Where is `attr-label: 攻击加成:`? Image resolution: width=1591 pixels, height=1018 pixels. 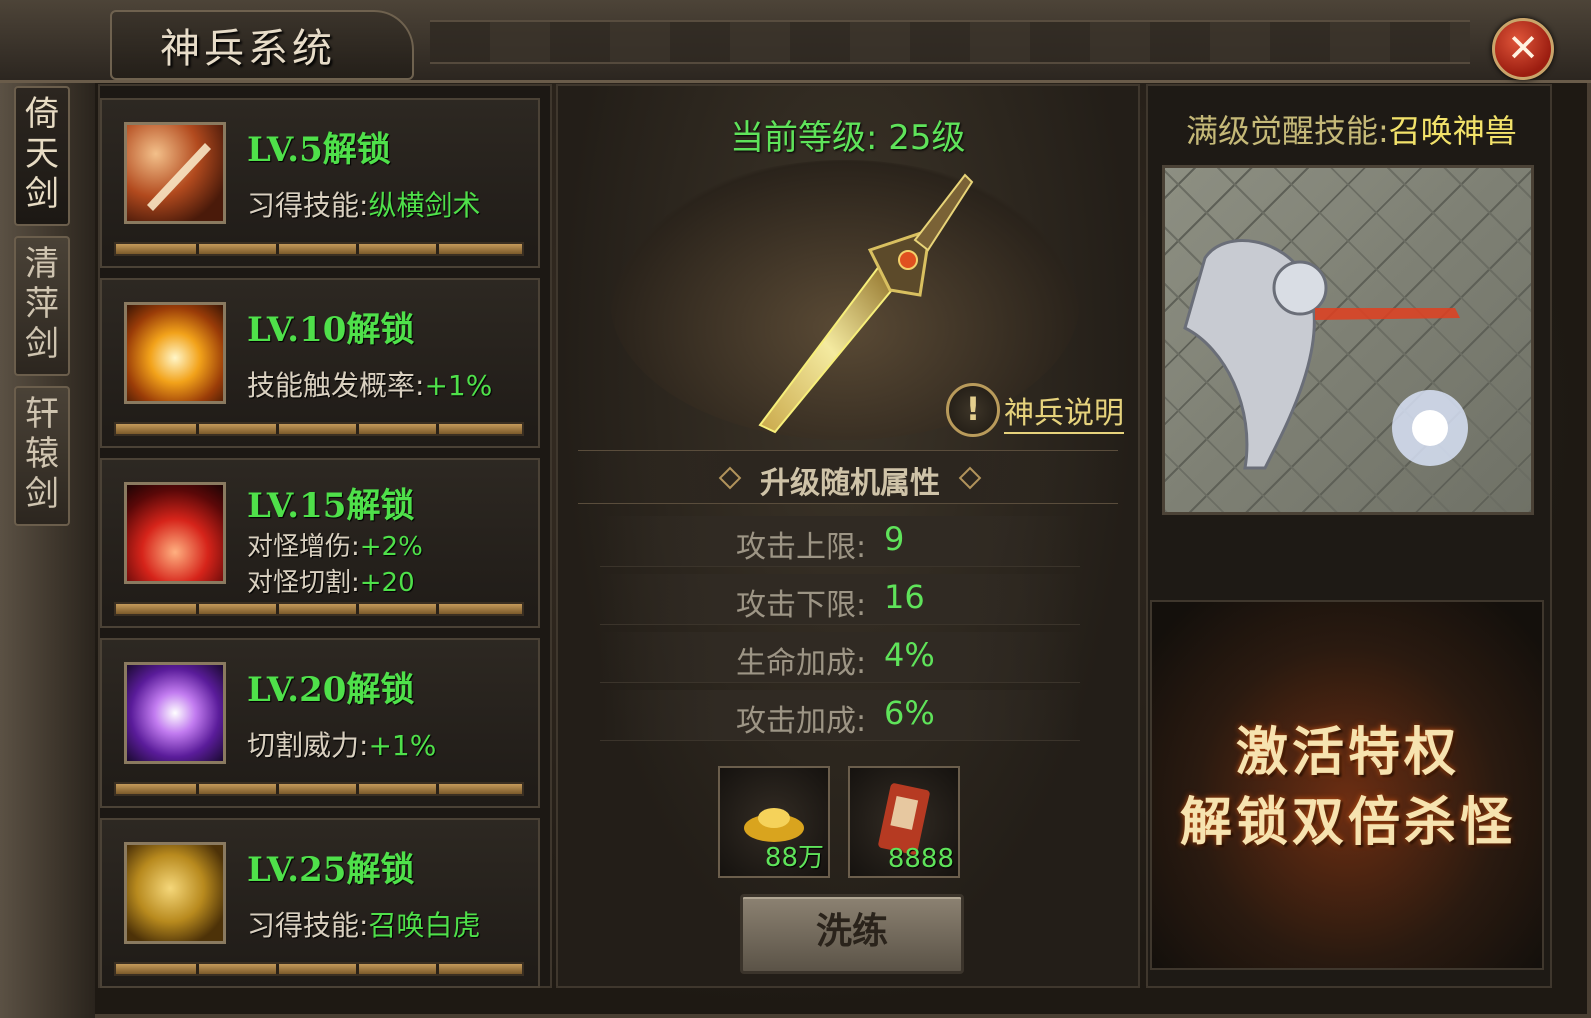 attr-label: 攻击加成: is located at coordinates (801, 721).